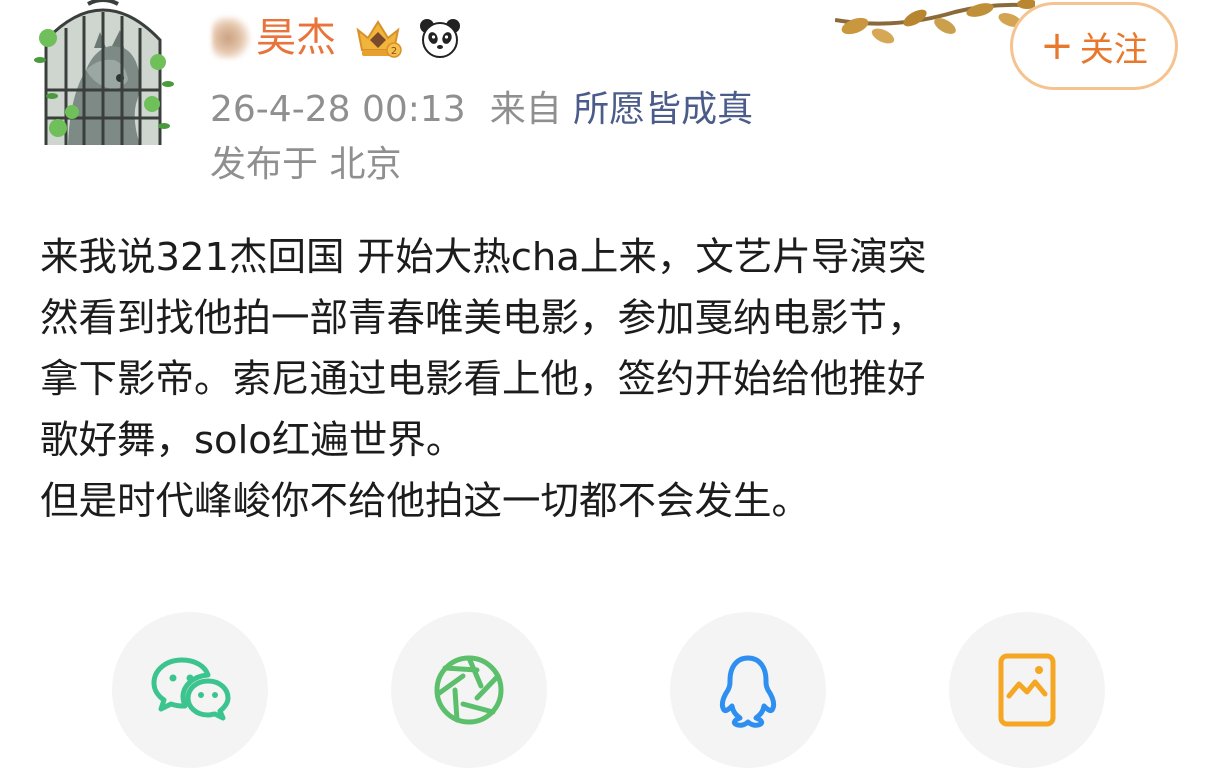  I want to click on share-qq-button, so click(748, 690).